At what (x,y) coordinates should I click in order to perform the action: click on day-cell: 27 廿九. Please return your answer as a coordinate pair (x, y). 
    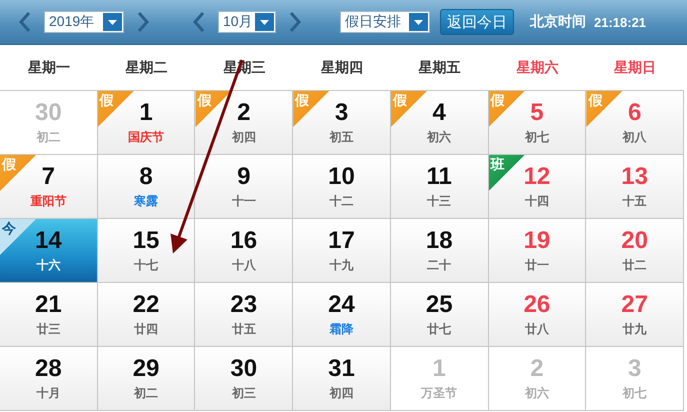
    Looking at the image, I should click on (635, 315).